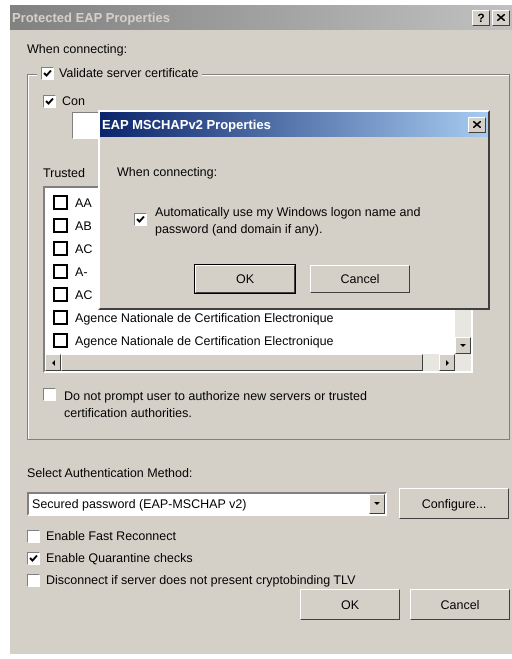  I want to click on checkbox-label: Validate server certificate, so click(128, 73).